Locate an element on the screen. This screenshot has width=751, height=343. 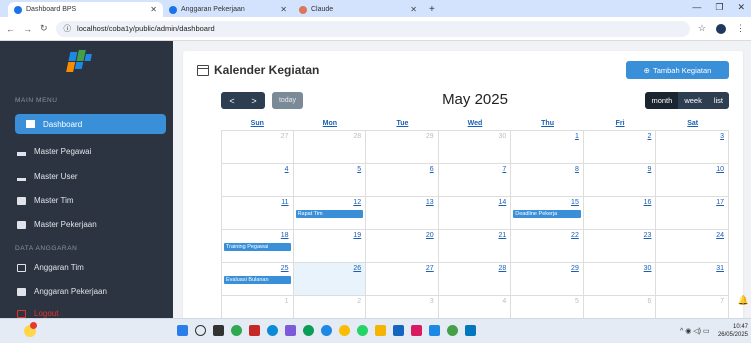
search-icon is located at coordinates (200, 330).